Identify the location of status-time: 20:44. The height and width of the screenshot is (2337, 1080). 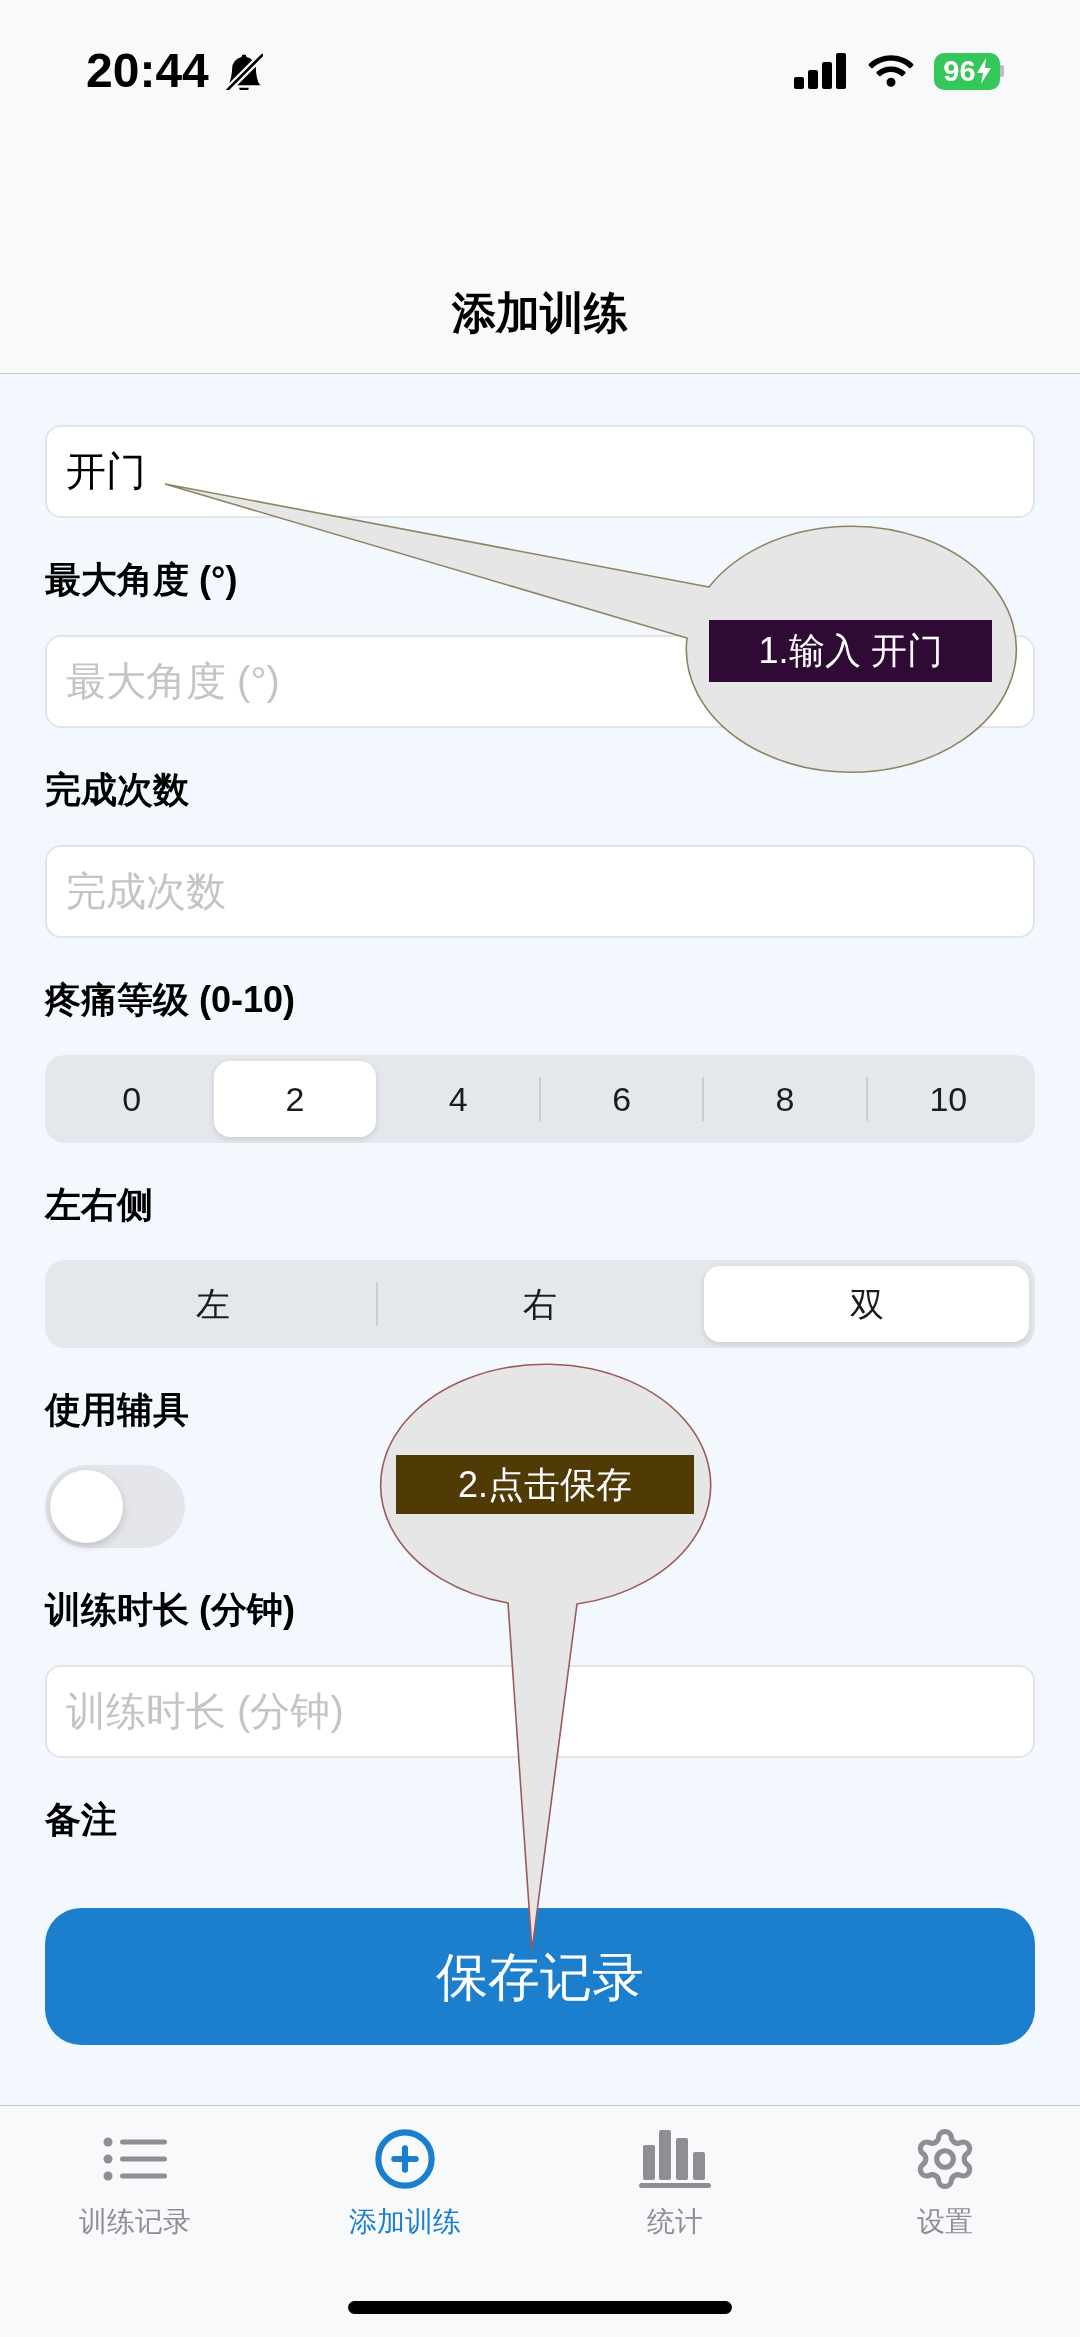
(147, 71).